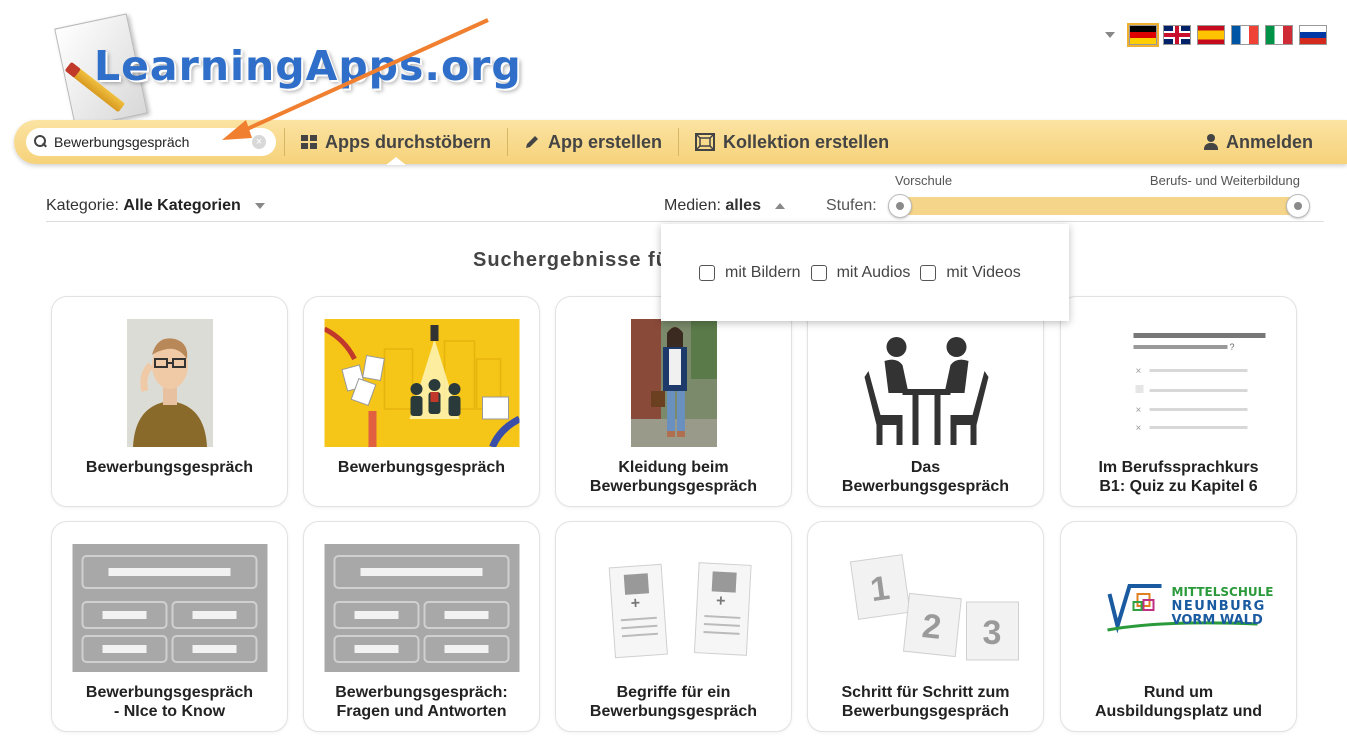 This screenshot has width=1347, height=742. Describe the element at coordinates (82, 205) in the screenshot. I see `category-label: Kategorie:` at that location.